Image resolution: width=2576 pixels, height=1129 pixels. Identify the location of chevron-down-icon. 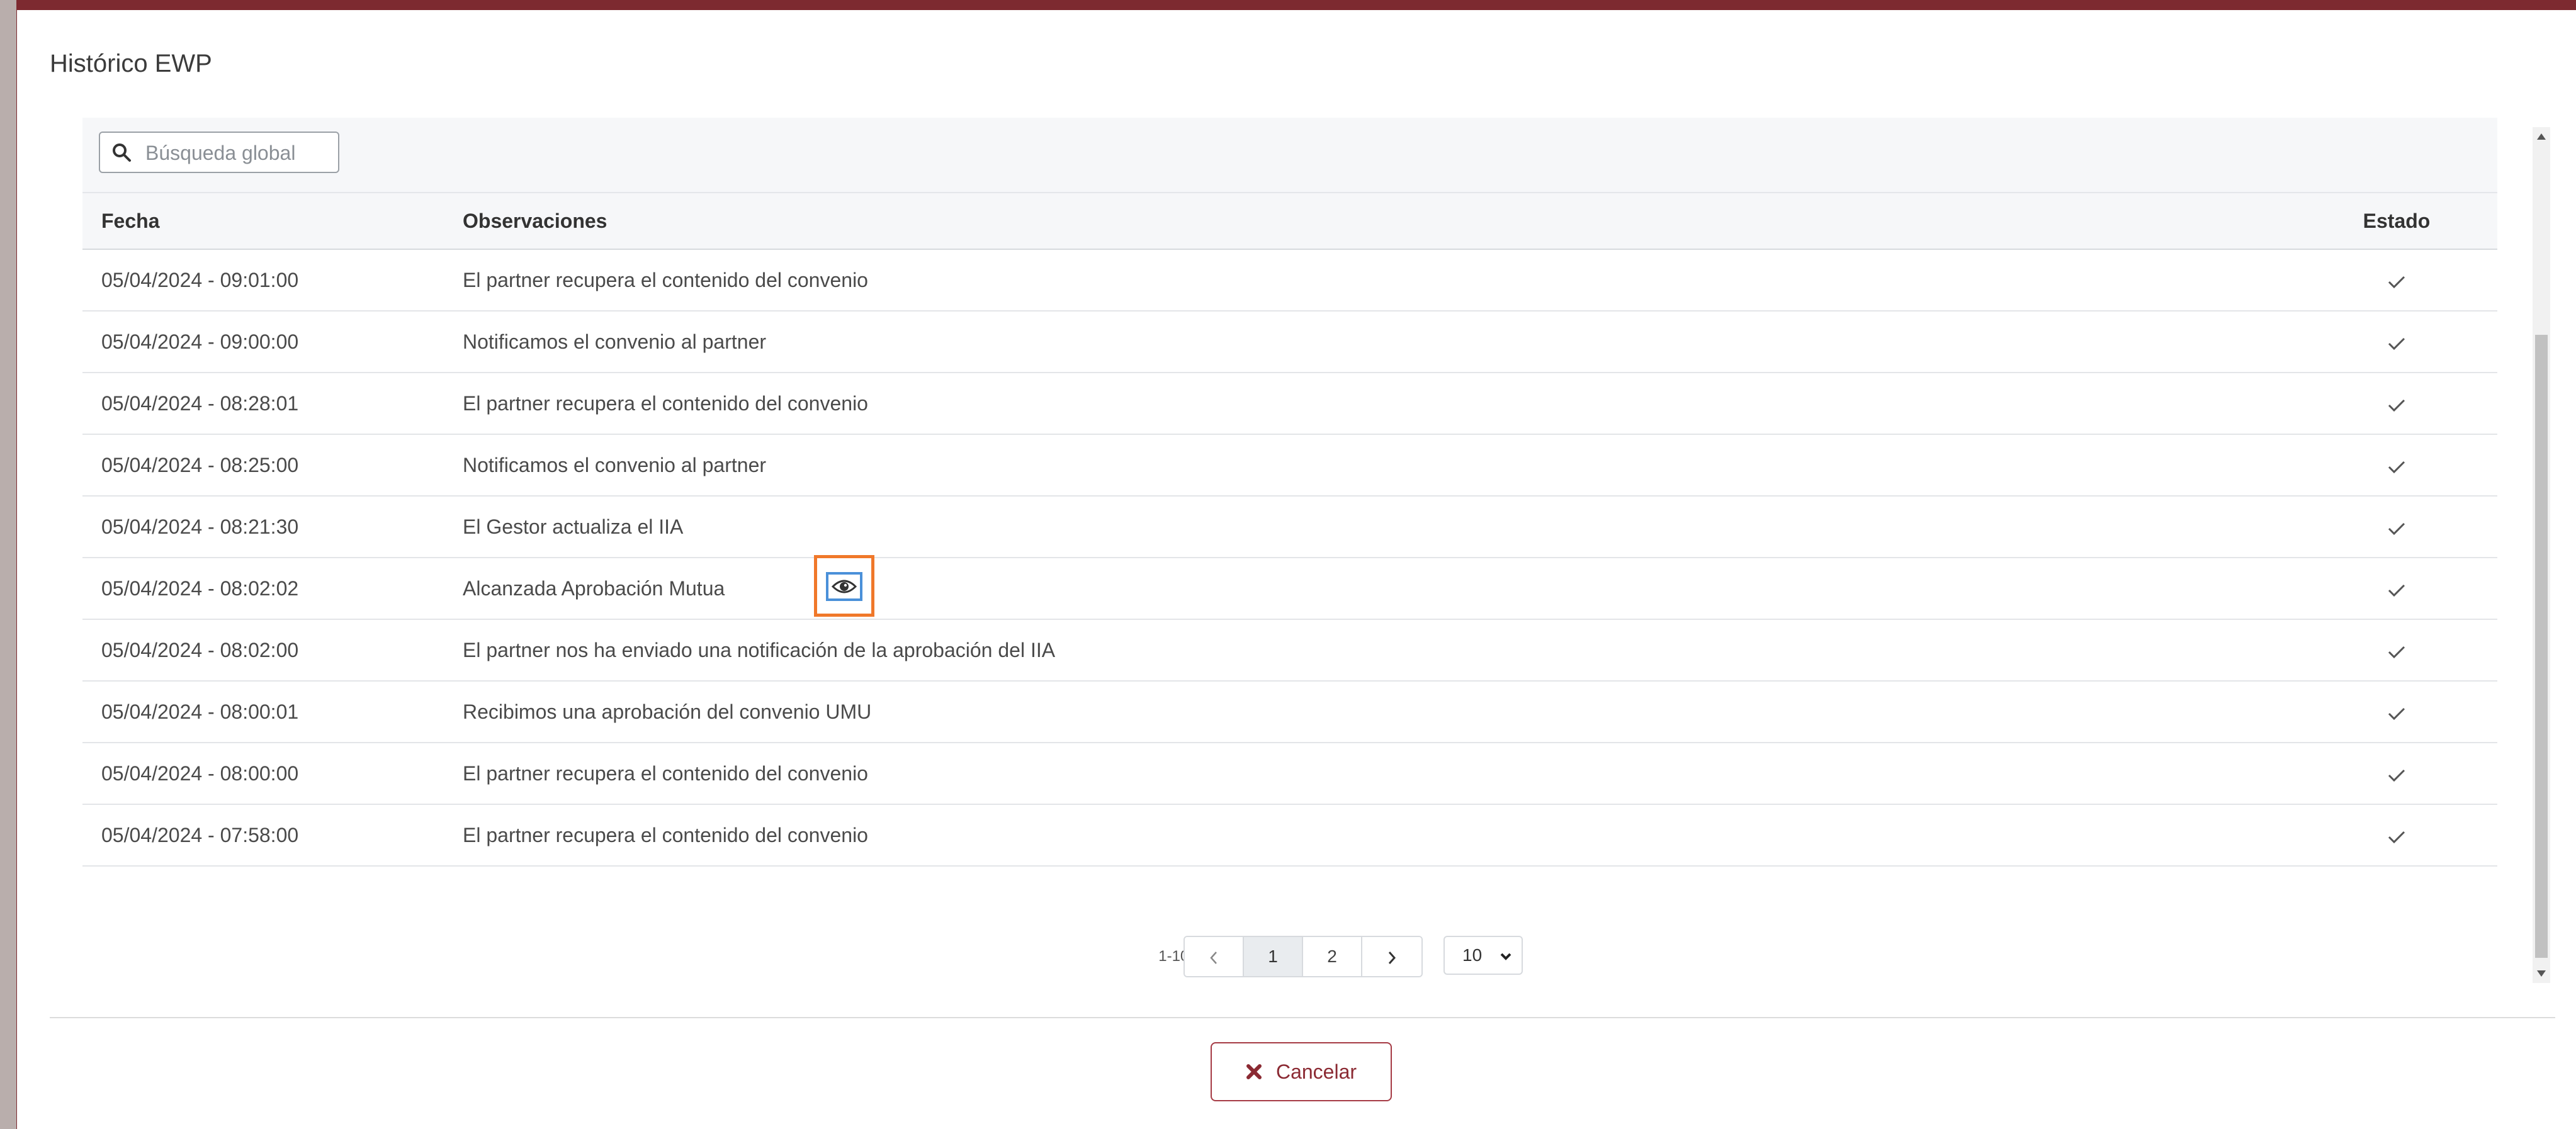
(1505, 956).